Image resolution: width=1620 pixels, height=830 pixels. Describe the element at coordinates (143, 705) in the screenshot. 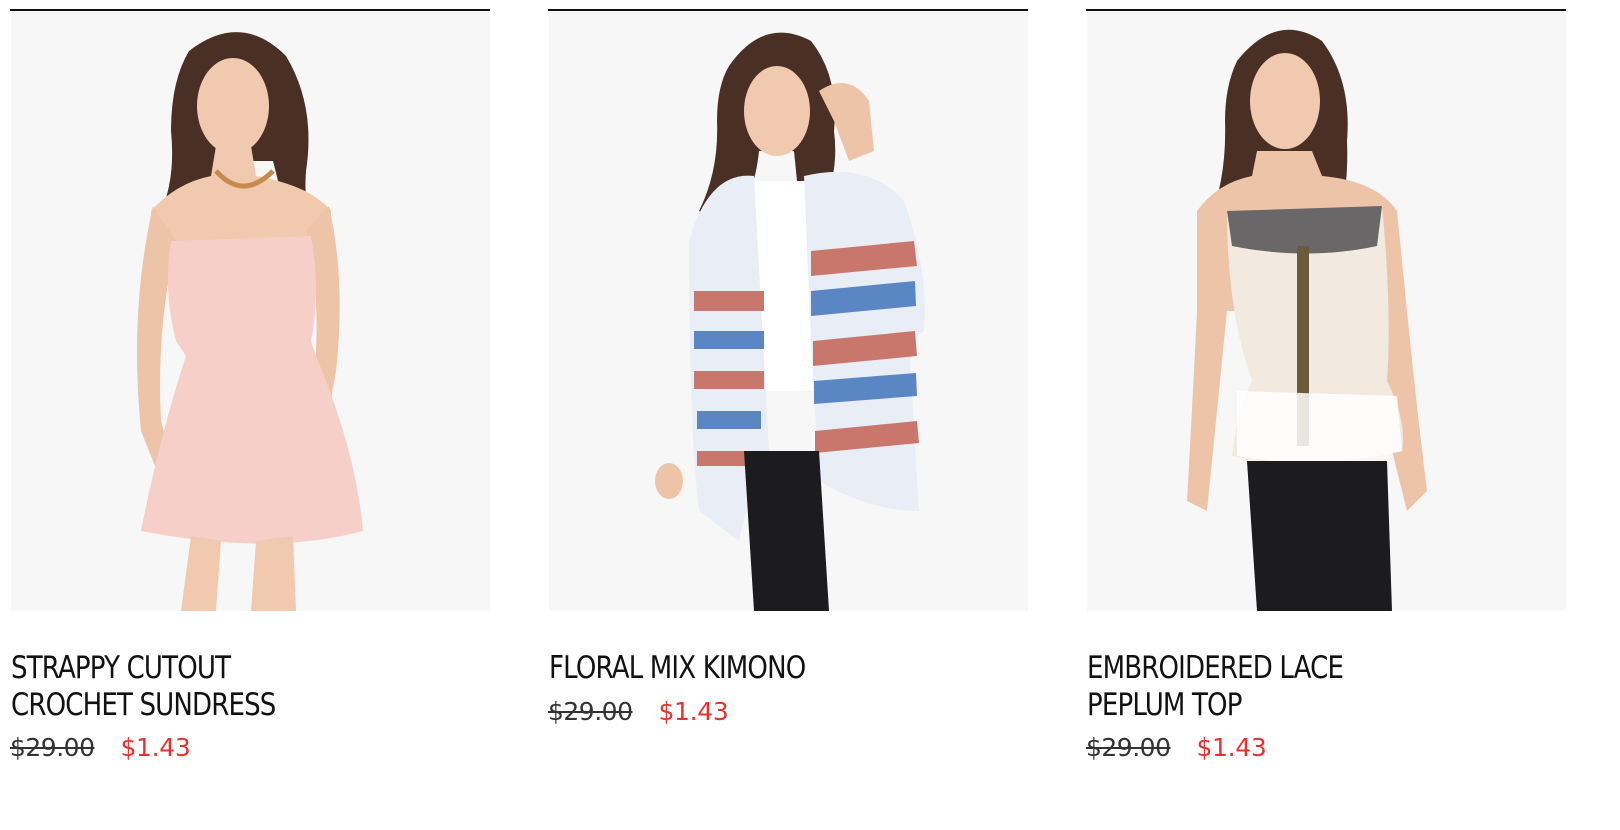

I see `product-title-line: CROCHET SUNDRESS` at that location.